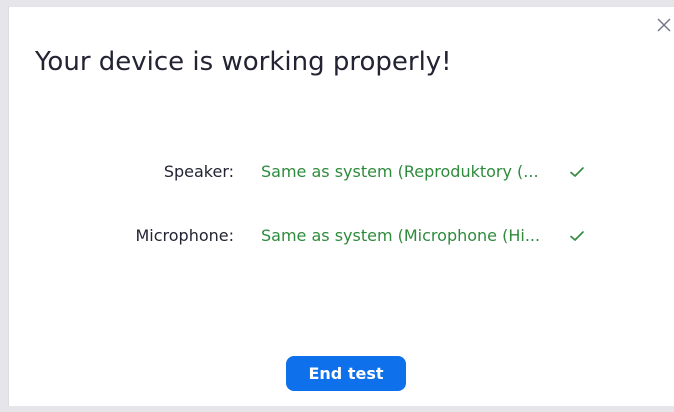 The width and height of the screenshot is (674, 412). I want to click on close-icon, so click(664, 25).